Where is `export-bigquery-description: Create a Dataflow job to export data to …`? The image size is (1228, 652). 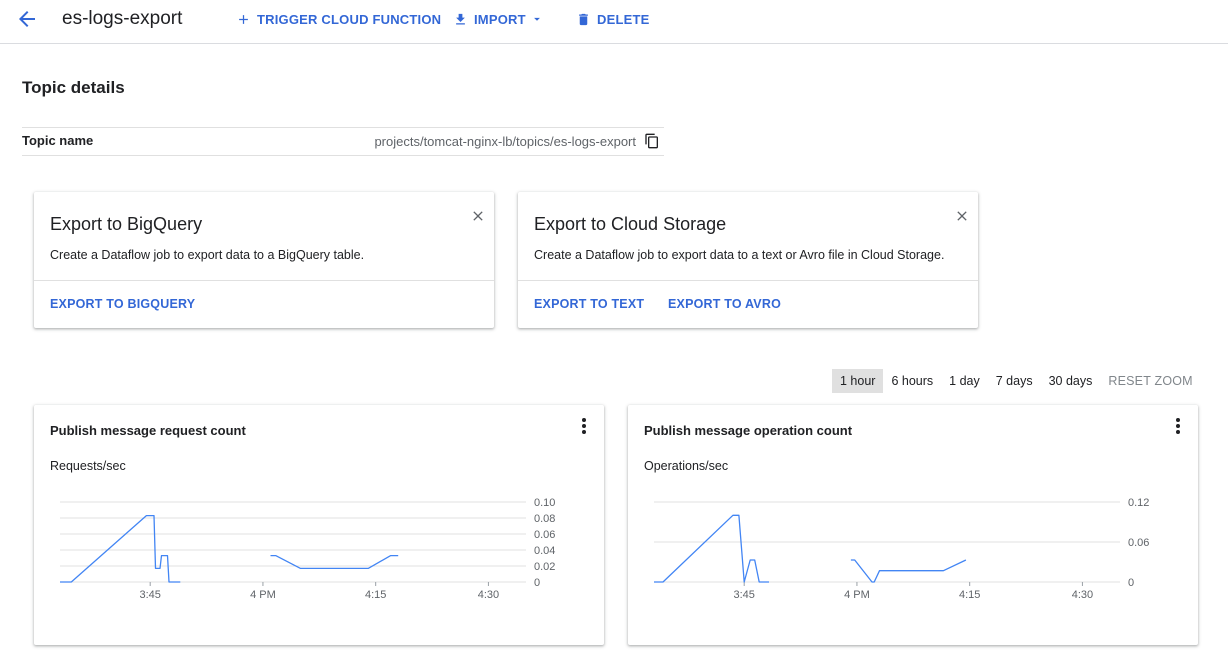 export-bigquery-description: Create a Dataflow job to export data to … is located at coordinates (207, 255).